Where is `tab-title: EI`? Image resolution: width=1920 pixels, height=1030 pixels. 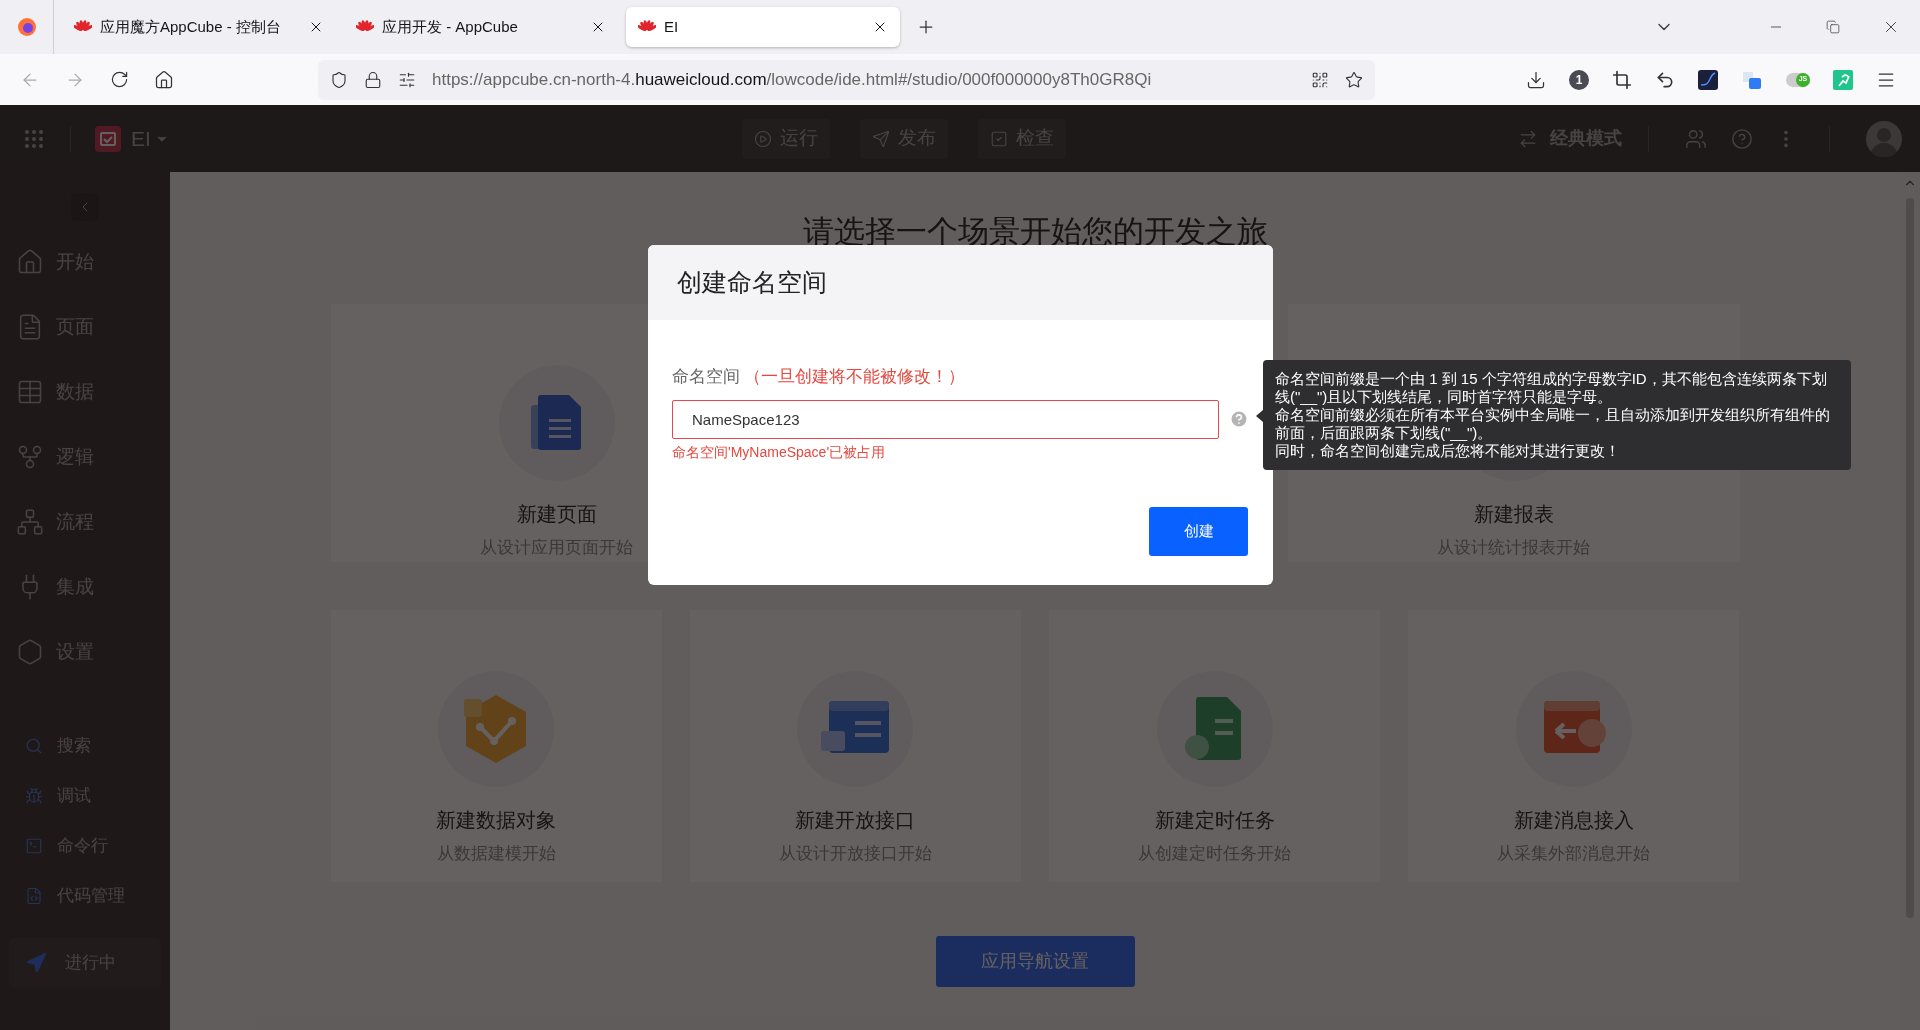 tab-title: EI is located at coordinates (672, 26).